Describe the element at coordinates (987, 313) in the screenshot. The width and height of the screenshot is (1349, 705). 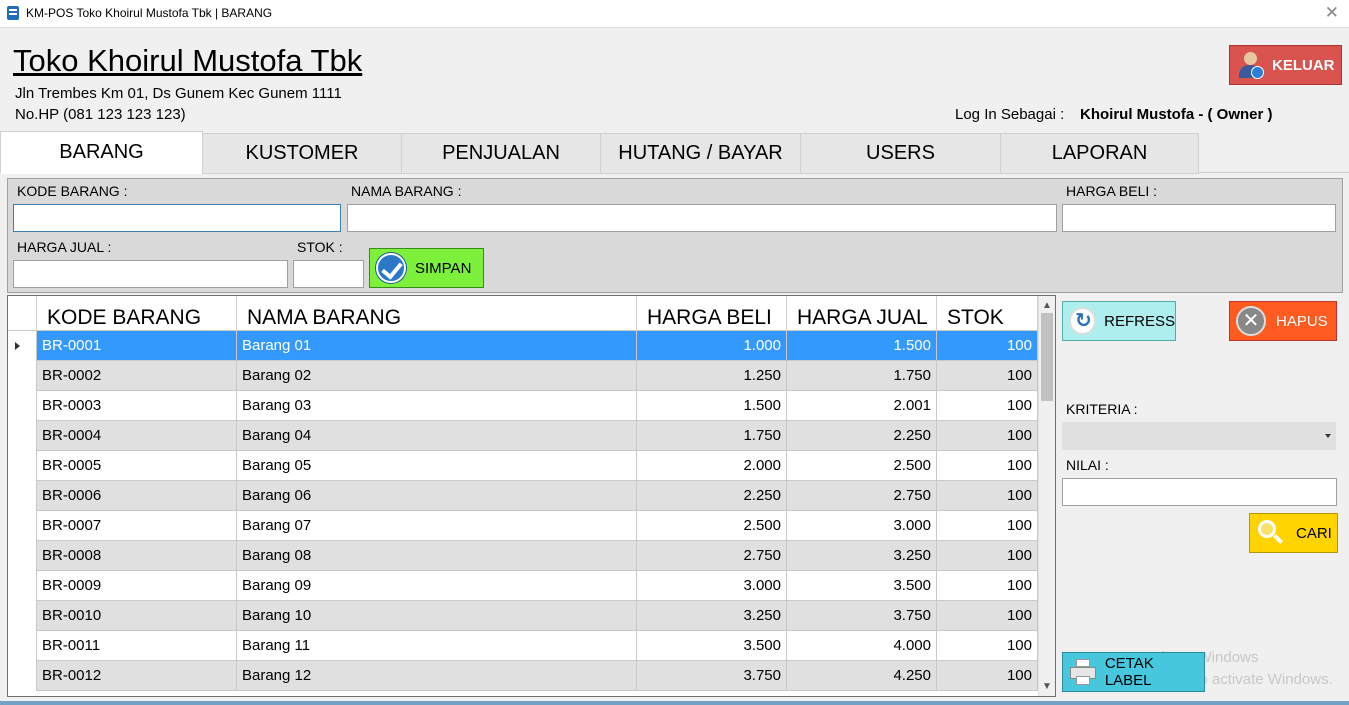
I see `column-stok: STOK` at that location.